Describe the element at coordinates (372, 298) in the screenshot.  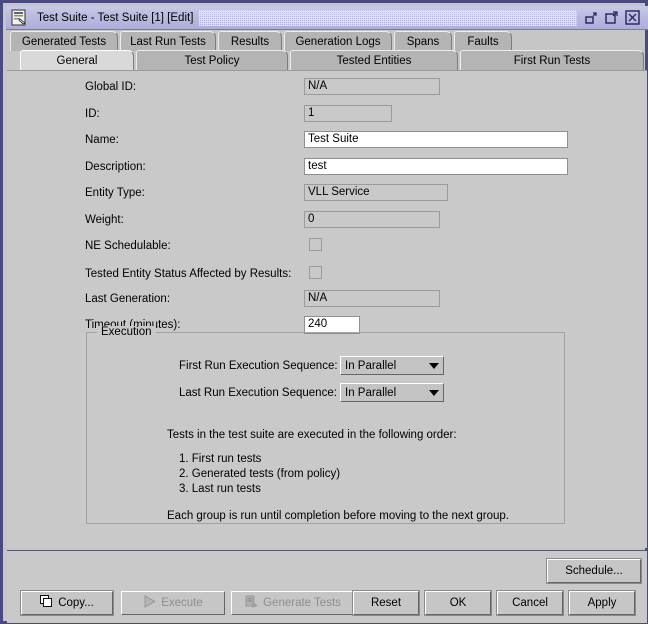
I see `last-generation-value: N/A` at that location.